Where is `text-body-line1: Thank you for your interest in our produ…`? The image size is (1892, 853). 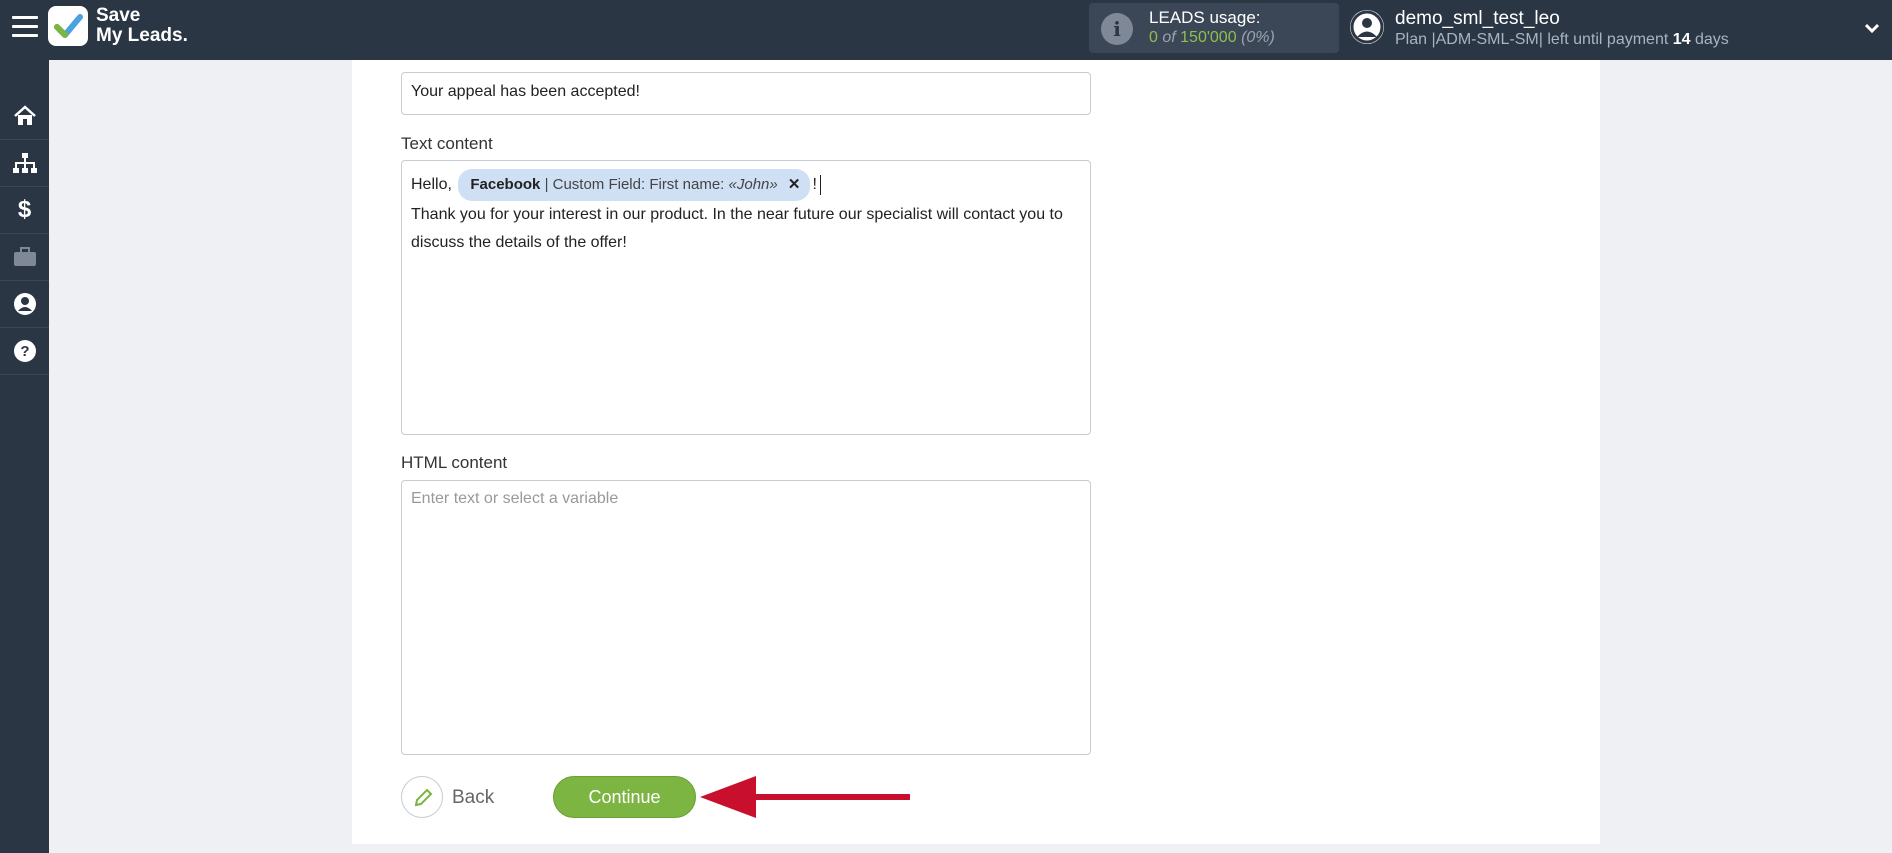
text-body-line1: Thank you for your interest in our produ… is located at coordinates (737, 214).